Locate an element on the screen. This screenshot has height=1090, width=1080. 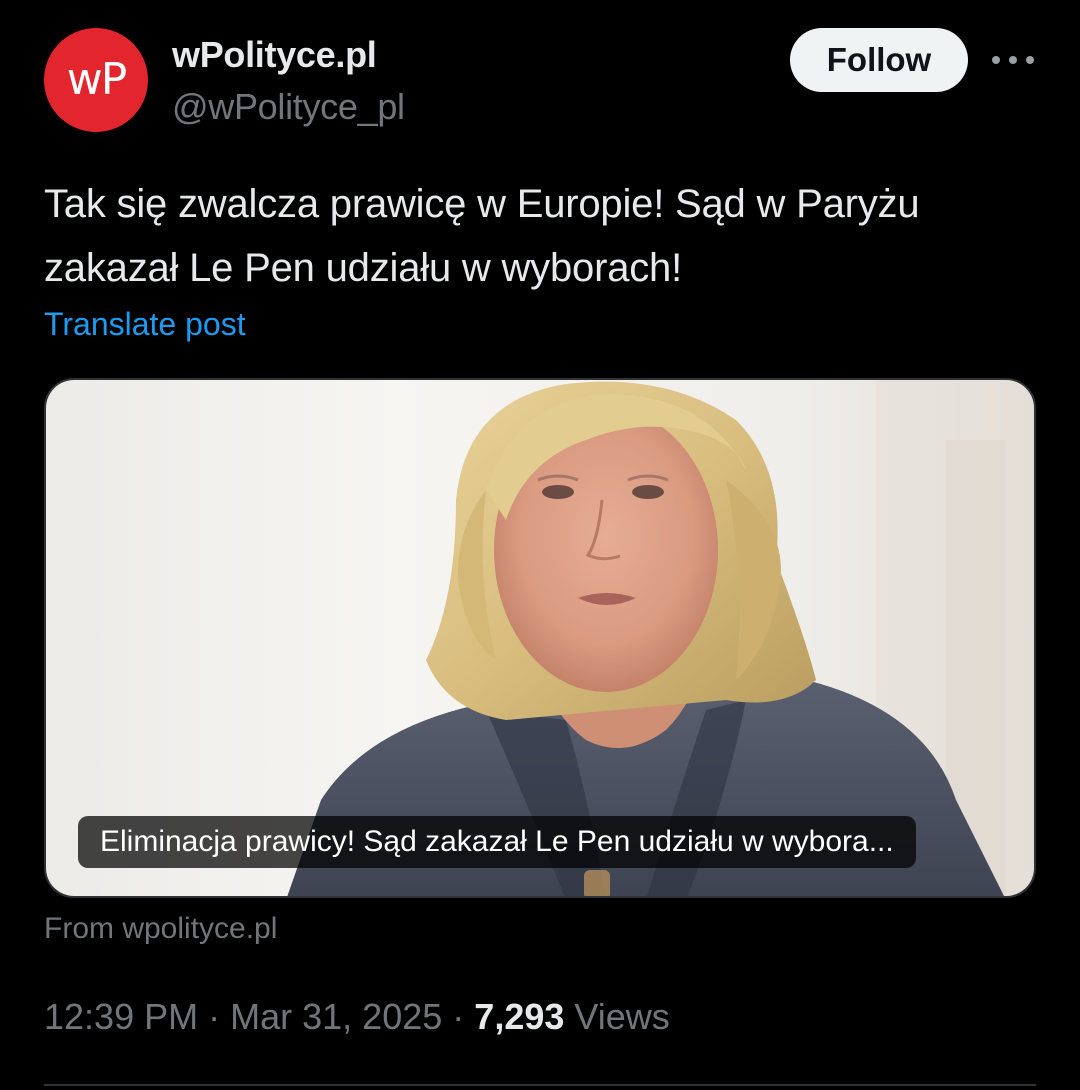
views-label: Views is located at coordinates (622, 1016).